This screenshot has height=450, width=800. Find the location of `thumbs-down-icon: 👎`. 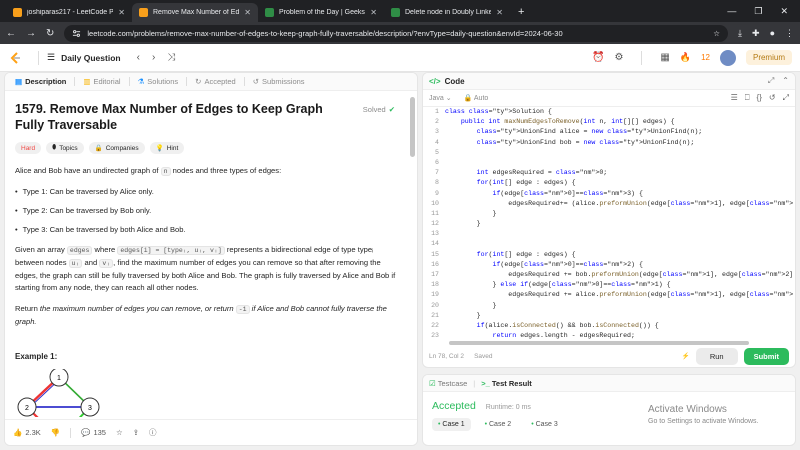

thumbs-down-icon: 👎 is located at coordinates (55, 432).